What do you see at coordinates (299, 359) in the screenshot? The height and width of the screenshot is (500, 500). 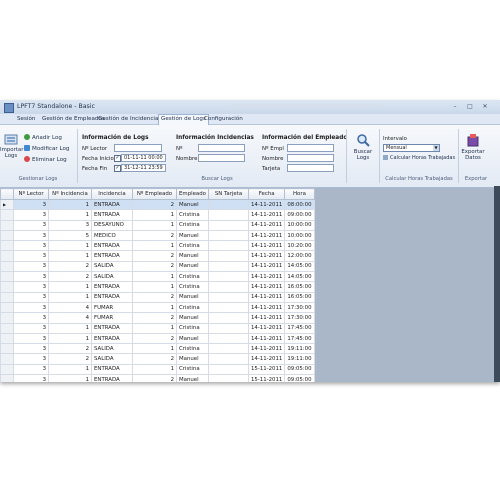 I see `table-cell: 19:11:00` at bounding box center [299, 359].